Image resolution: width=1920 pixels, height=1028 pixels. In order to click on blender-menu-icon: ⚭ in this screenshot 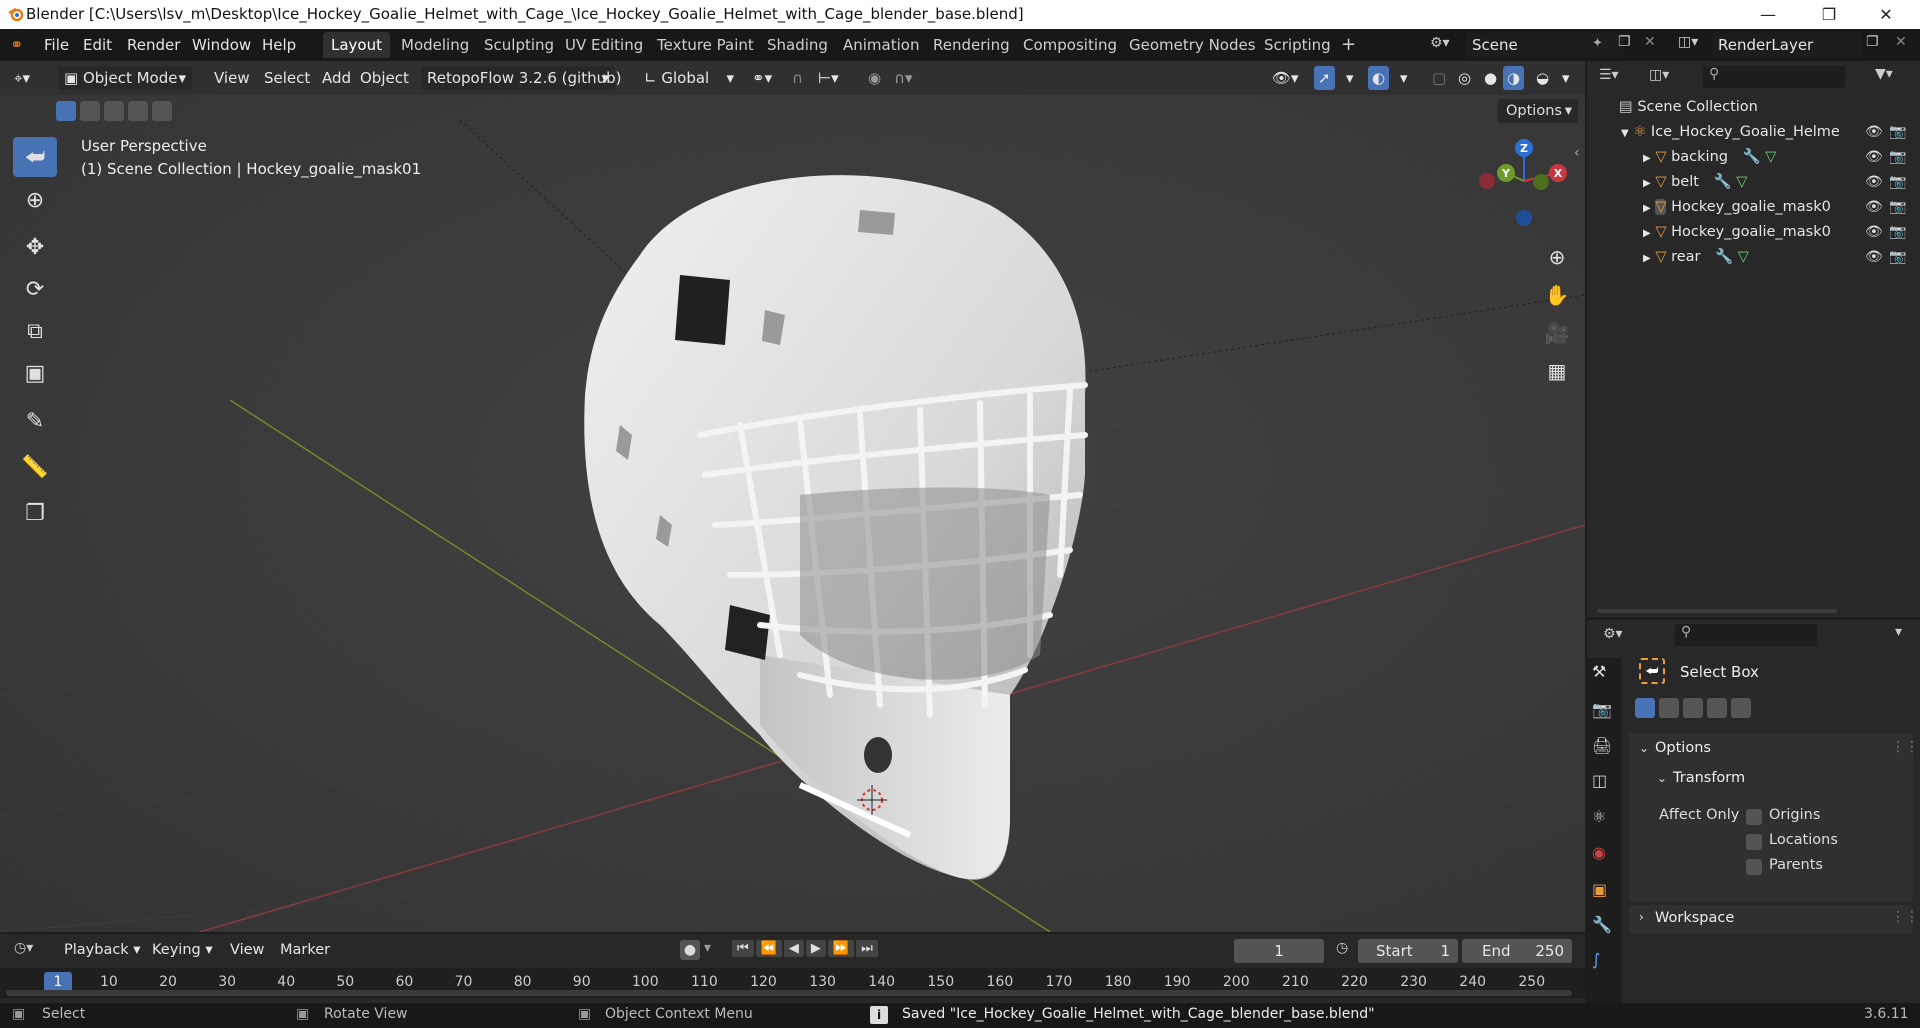, I will do `click(16, 44)`.